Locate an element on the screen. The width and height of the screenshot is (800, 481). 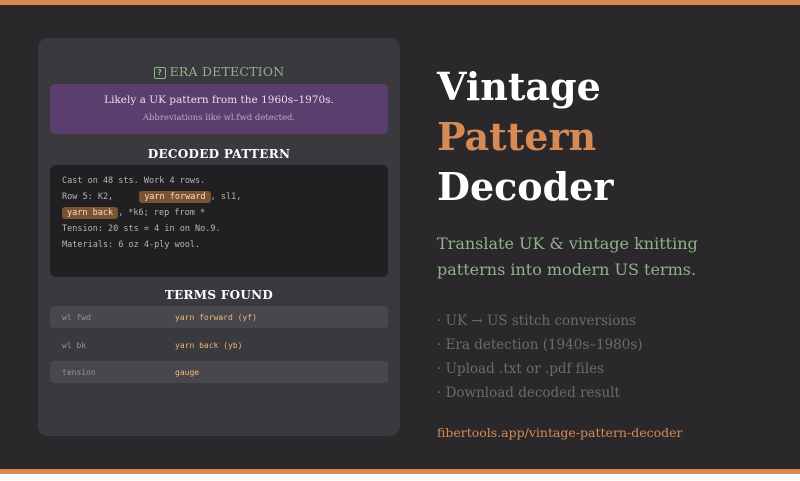
term-row: wl bk yarn back (yb) is located at coordinates (219, 345).